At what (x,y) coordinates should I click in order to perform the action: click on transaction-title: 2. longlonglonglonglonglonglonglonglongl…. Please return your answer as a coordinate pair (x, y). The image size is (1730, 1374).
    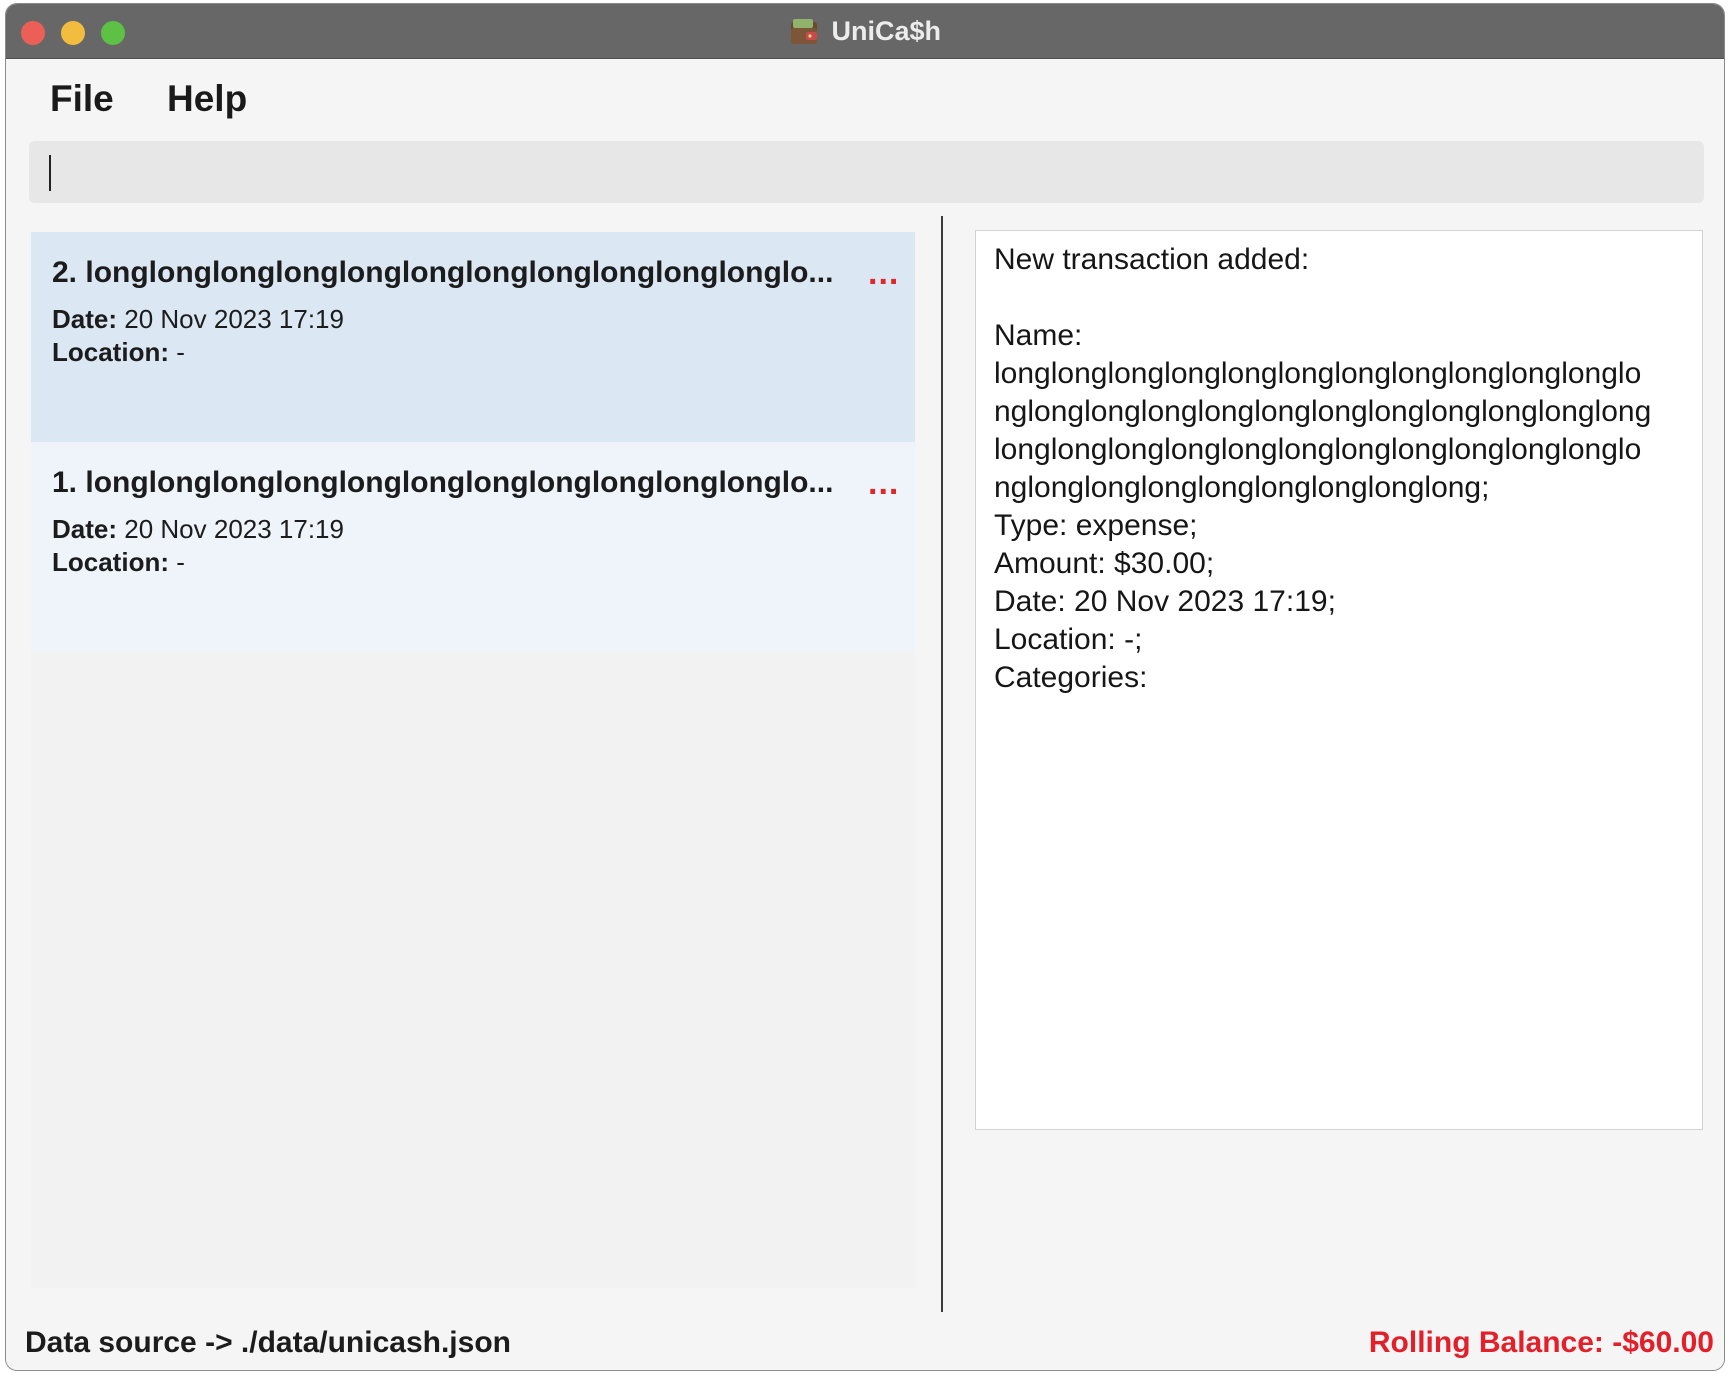
    Looking at the image, I should click on (443, 272).